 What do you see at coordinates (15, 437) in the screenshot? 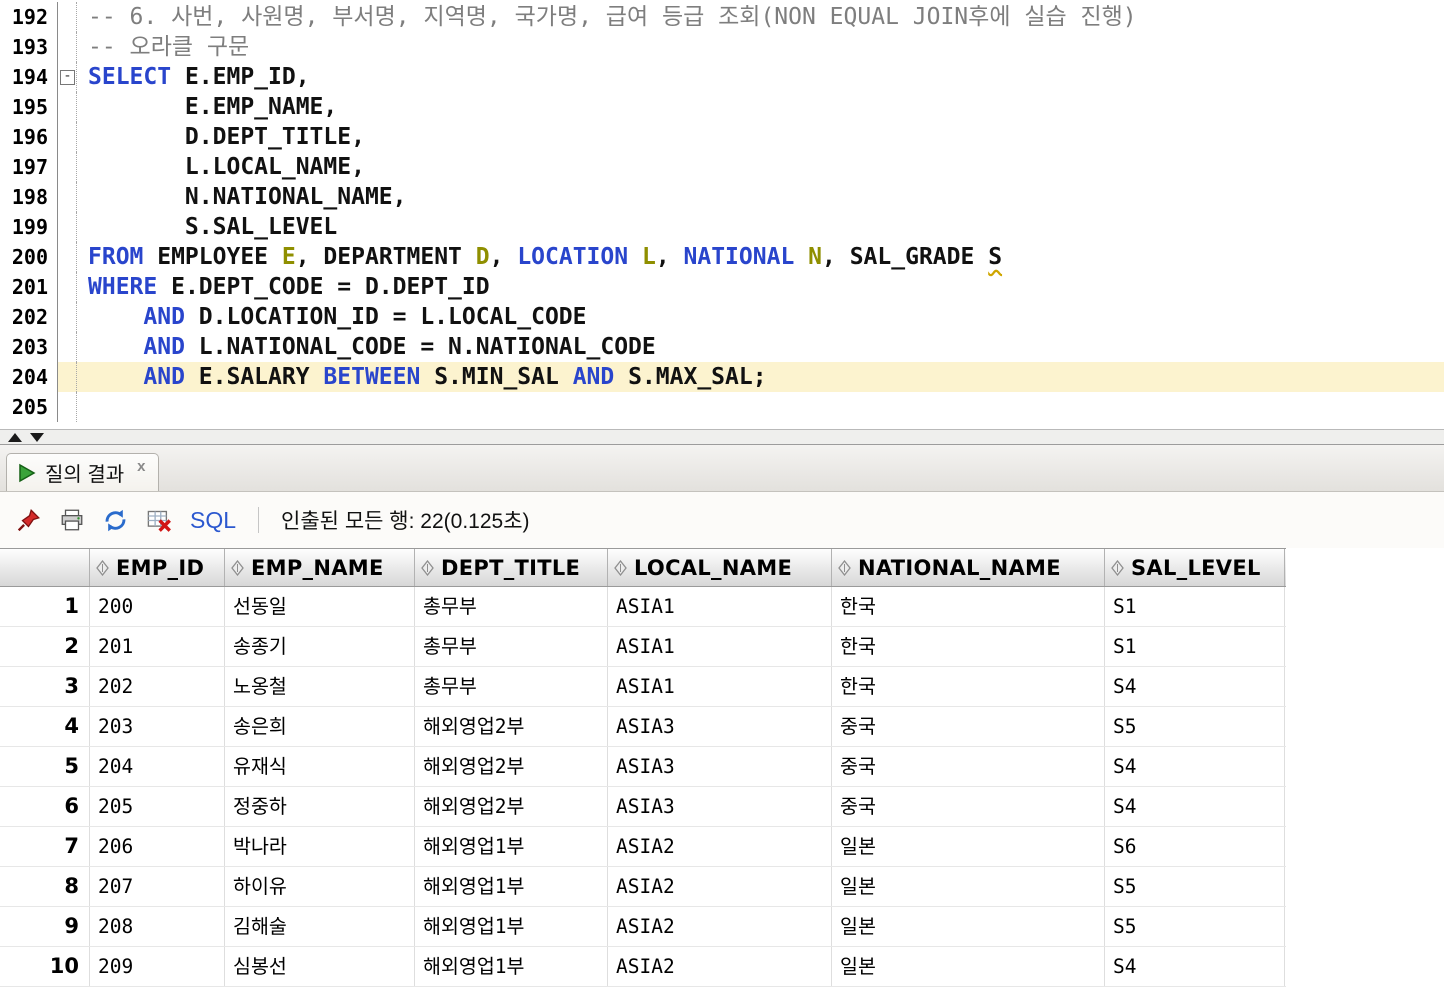
I see `splitter-up-icon` at bounding box center [15, 437].